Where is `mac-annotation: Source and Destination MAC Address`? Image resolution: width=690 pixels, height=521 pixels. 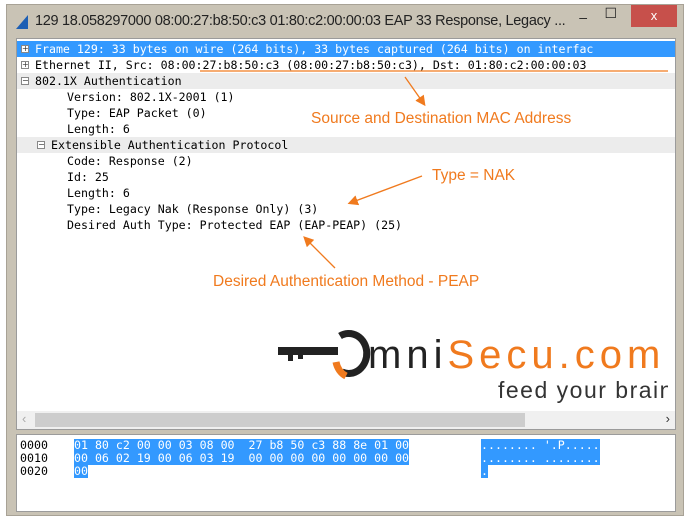
mac-annotation: Source and Destination MAC Address is located at coordinates (441, 118).